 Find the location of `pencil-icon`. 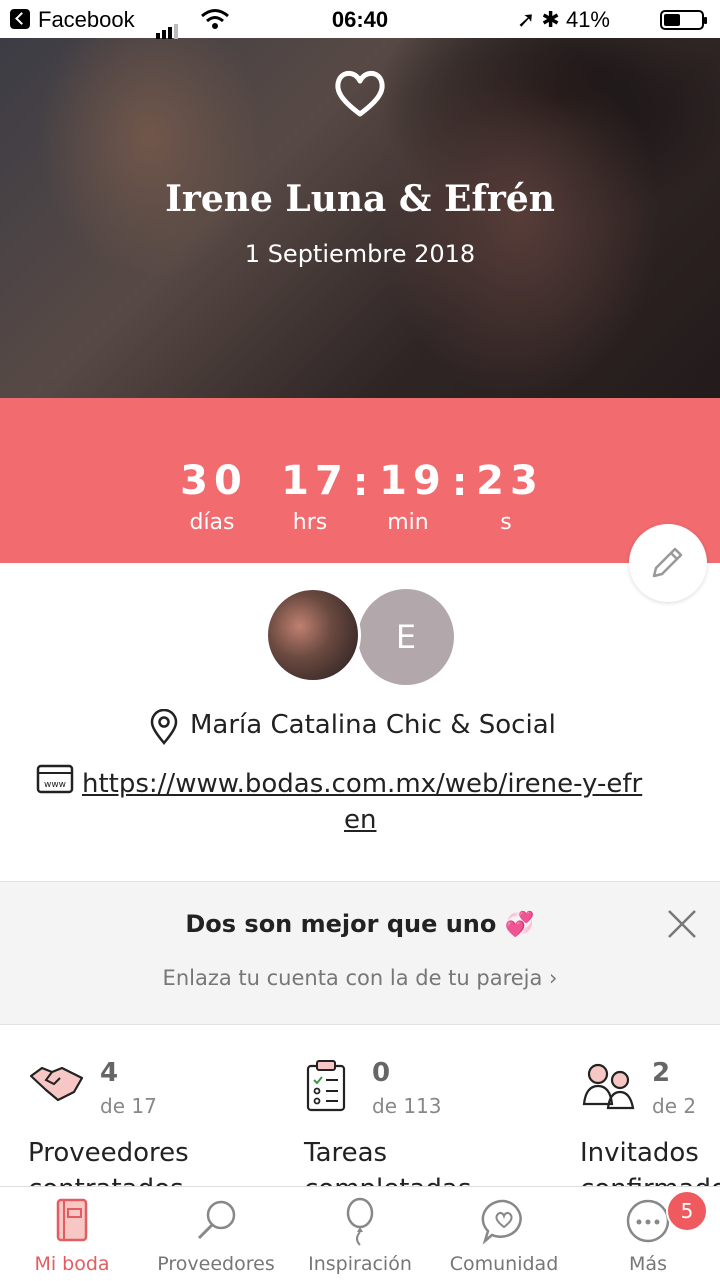

pencil-icon is located at coordinates (667, 562).